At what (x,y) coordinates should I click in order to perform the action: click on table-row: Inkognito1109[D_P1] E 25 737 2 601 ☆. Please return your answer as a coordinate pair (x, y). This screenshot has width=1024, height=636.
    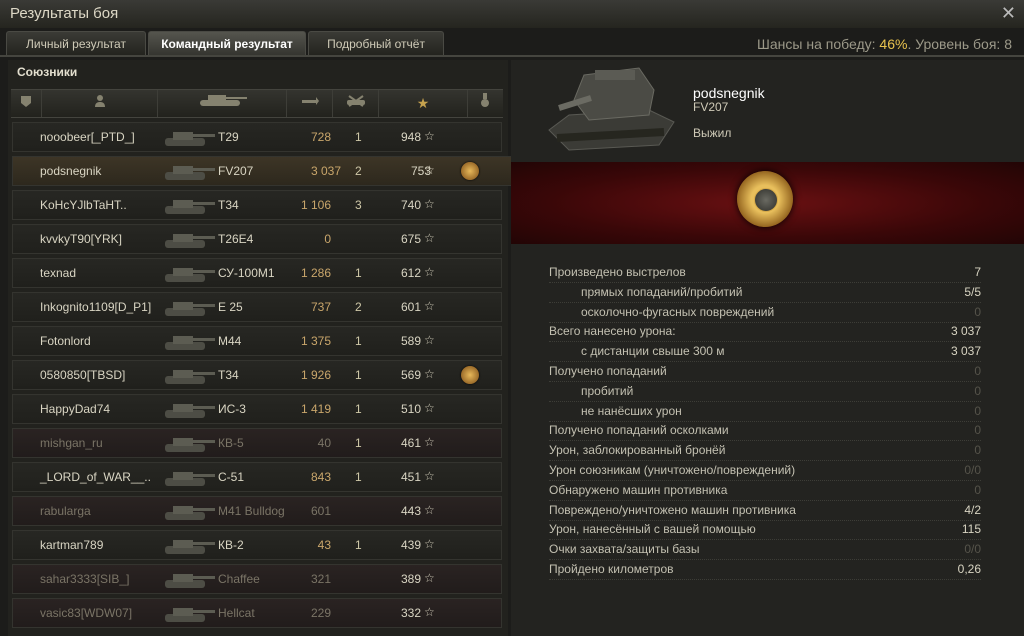
    Looking at the image, I should click on (257, 307).